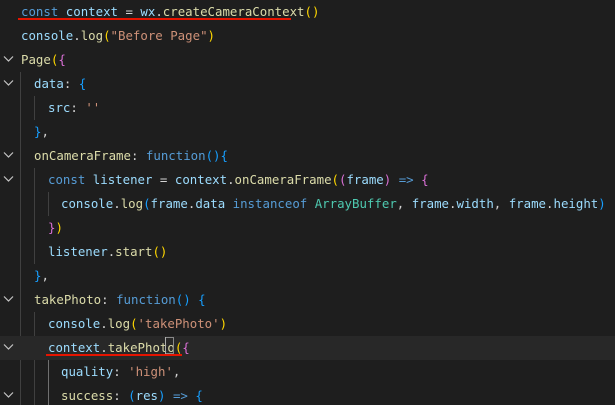 The width and height of the screenshot is (615, 405). I want to click on code-text: }), so click(55, 228).